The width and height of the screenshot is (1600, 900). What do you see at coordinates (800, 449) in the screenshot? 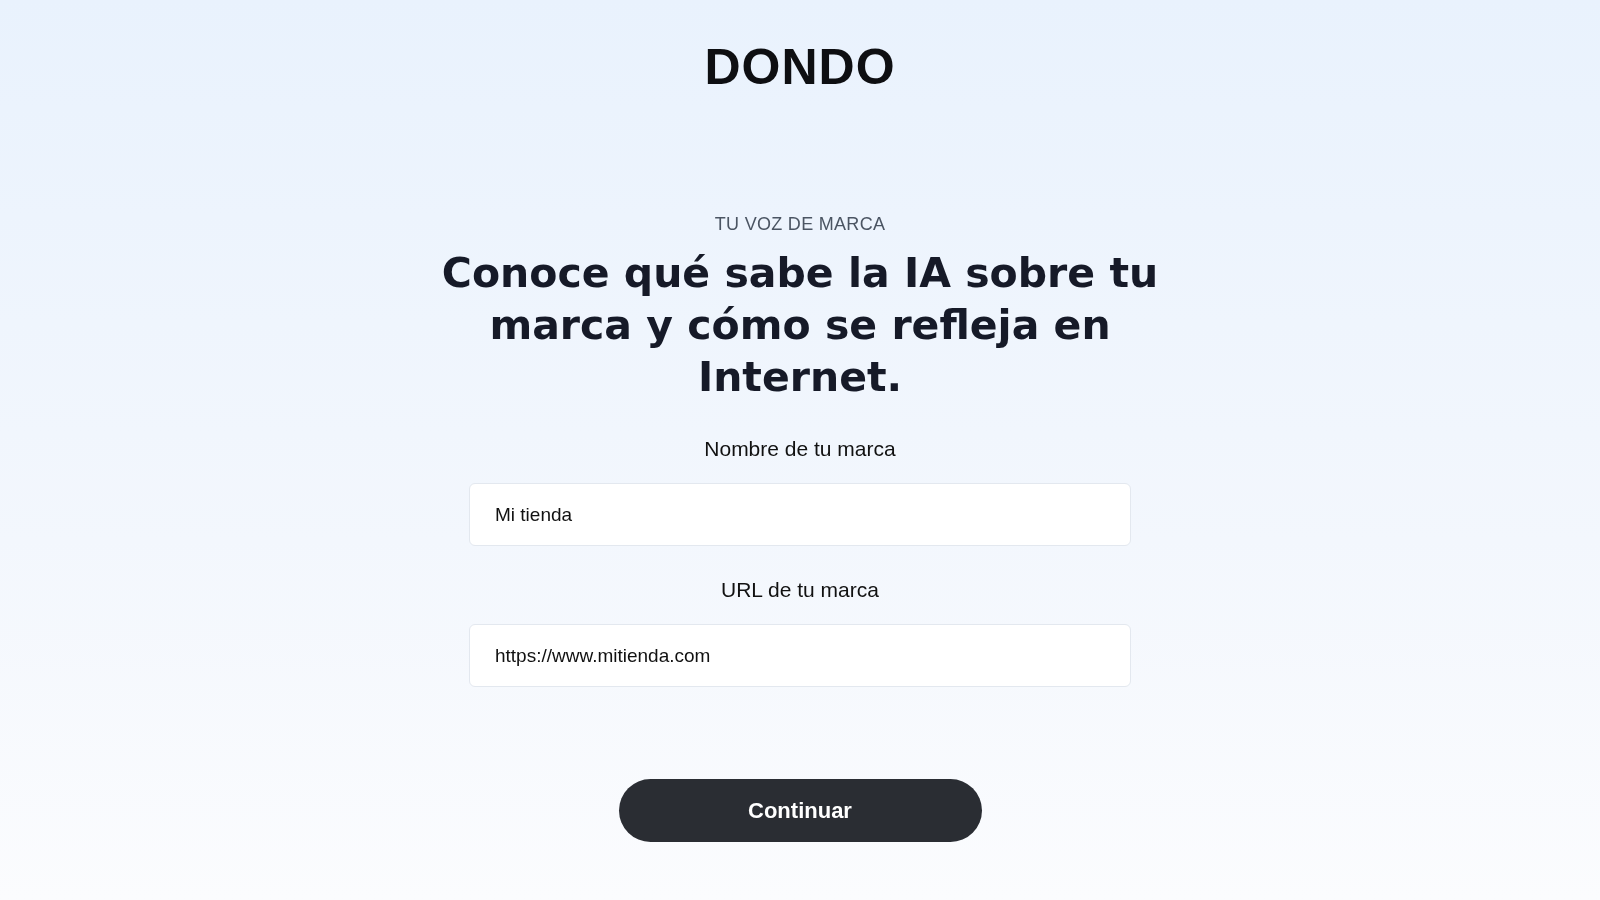
I see `field-label: Nombre de tu marca` at bounding box center [800, 449].